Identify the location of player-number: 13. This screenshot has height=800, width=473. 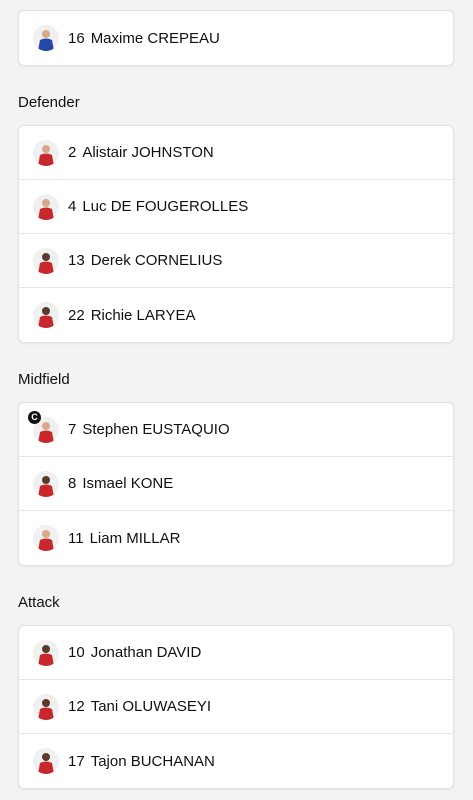
(76, 260).